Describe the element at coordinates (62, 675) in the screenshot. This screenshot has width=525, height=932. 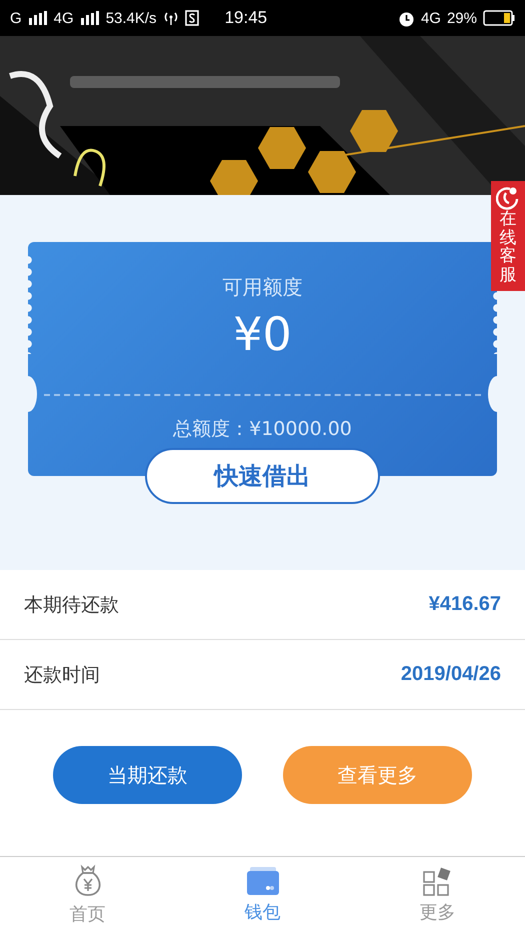
I see `detail-label: 还款时间` at that location.